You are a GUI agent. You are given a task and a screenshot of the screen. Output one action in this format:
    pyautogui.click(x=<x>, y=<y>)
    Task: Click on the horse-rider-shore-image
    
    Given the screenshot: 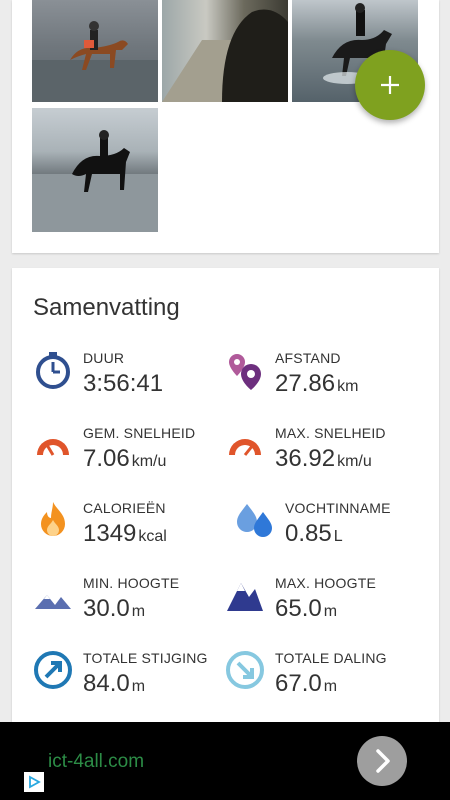 What is the action you would take?
    pyautogui.click(x=95, y=181)
    